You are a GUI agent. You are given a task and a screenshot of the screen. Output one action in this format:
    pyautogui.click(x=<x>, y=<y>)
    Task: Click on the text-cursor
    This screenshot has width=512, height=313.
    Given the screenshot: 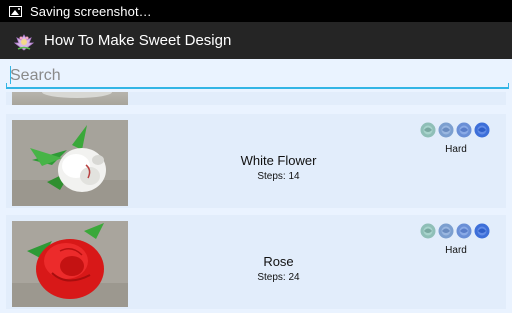 What is the action you would take?
    pyautogui.click(x=10, y=75)
    